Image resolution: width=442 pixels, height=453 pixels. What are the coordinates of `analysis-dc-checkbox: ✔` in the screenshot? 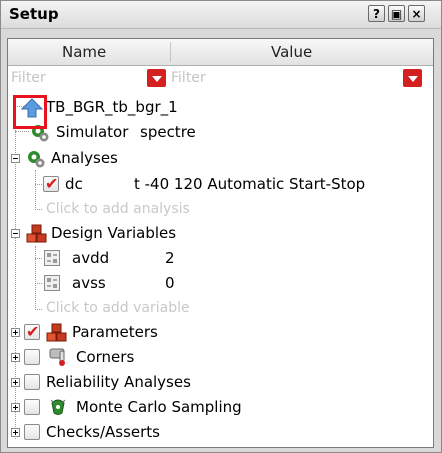 It's located at (51, 184).